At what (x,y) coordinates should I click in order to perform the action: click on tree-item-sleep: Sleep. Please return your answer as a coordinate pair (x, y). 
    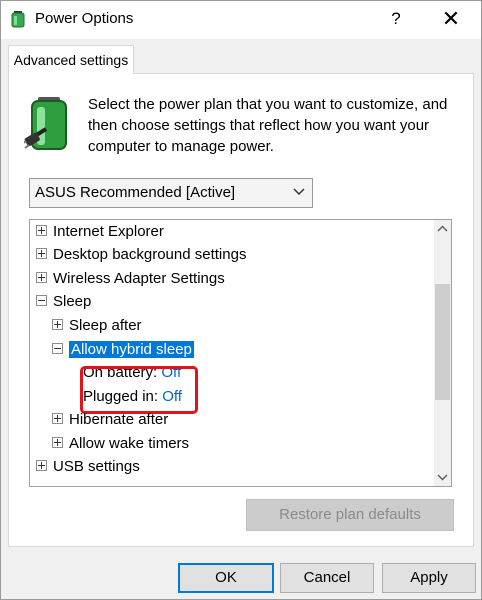
    Looking at the image, I should click on (63, 302).